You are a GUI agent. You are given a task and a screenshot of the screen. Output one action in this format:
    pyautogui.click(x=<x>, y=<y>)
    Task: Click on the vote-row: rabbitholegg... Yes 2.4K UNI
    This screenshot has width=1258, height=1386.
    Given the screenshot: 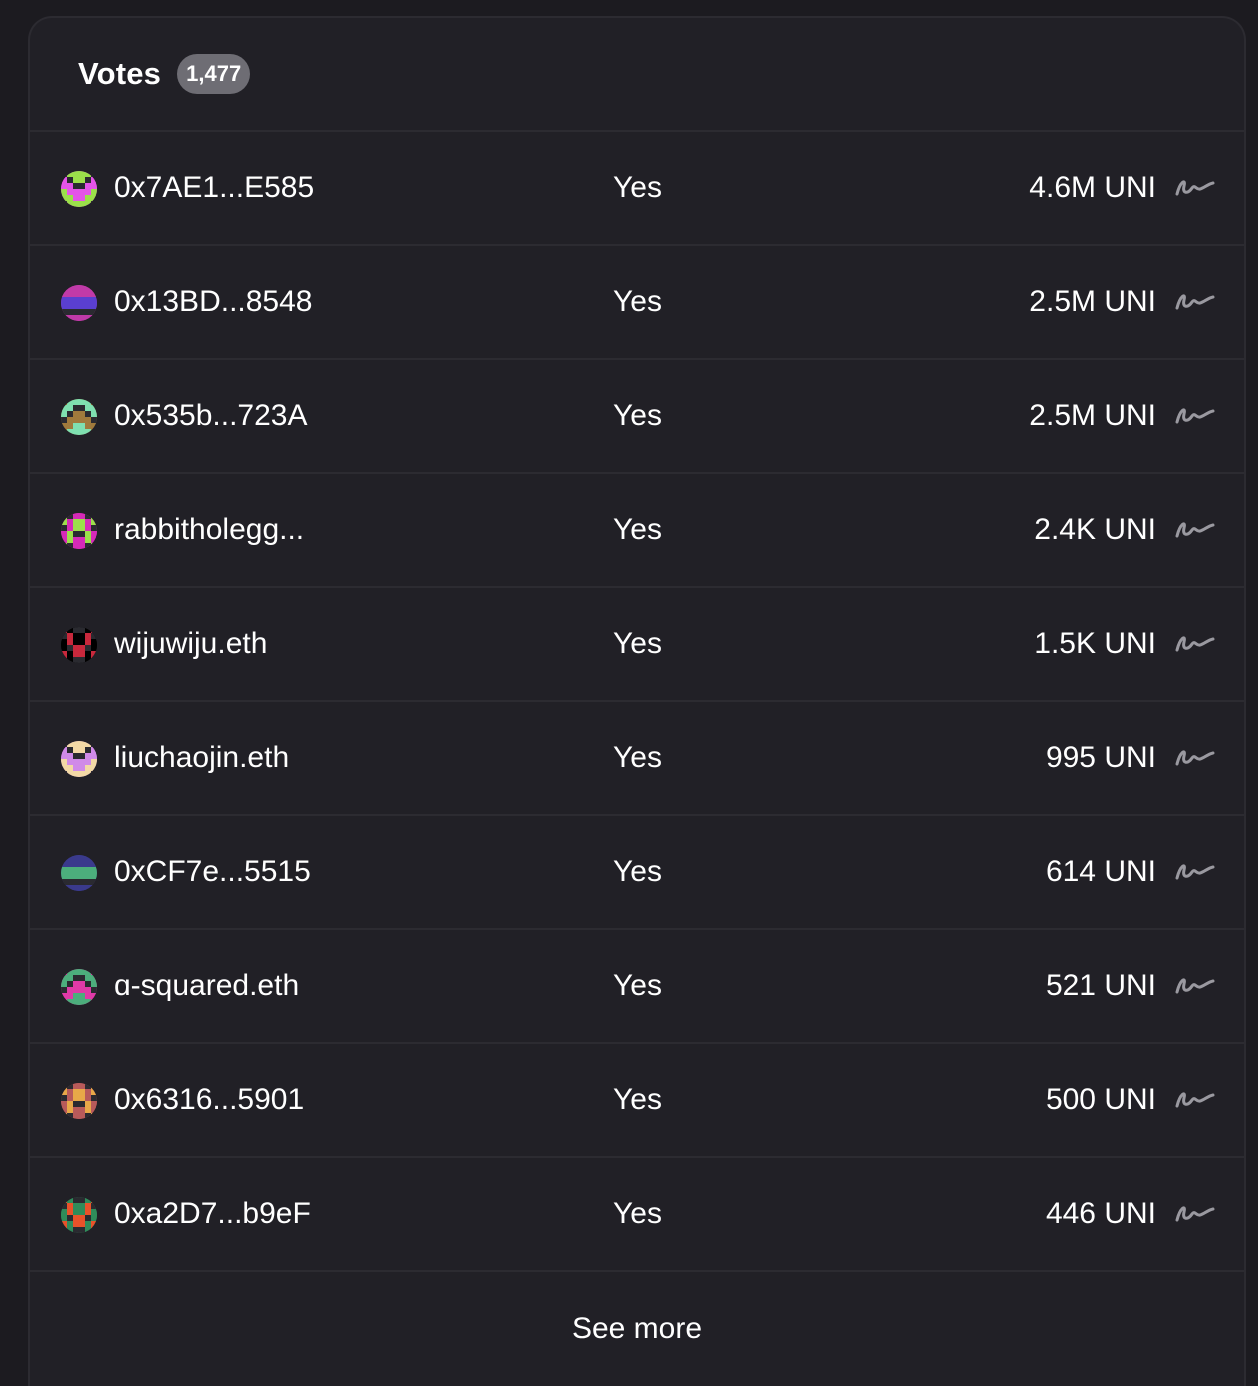 What is the action you would take?
    pyautogui.click(x=637, y=531)
    